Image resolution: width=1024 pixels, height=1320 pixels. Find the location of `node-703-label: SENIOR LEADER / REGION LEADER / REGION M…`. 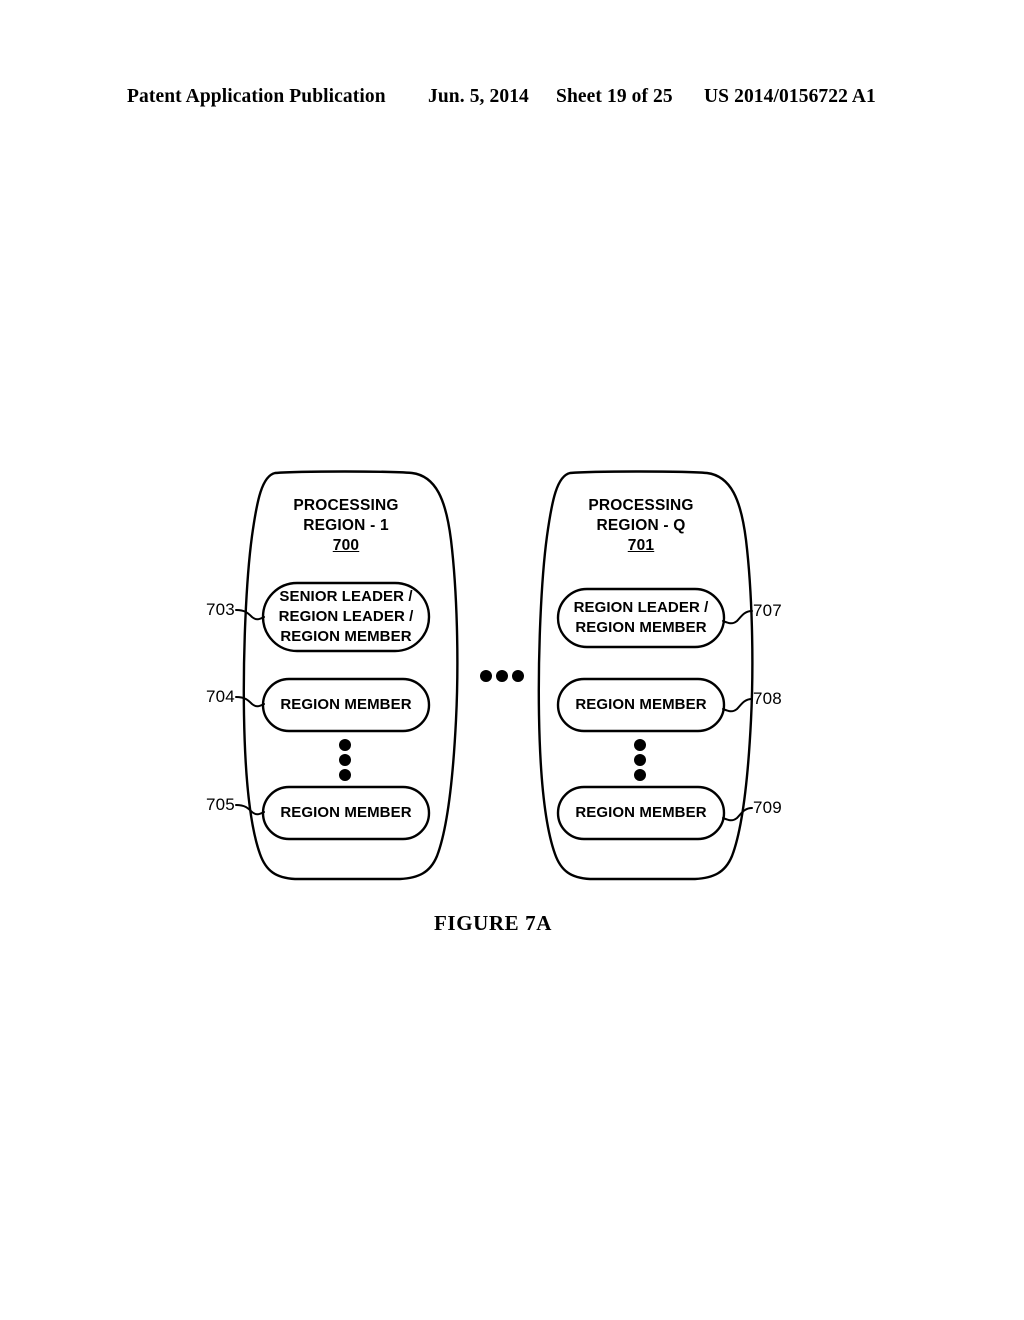

node-703-label: SENIOR LEADER / REGION LEADER / REGION M… is located at coordinates (346, 617).